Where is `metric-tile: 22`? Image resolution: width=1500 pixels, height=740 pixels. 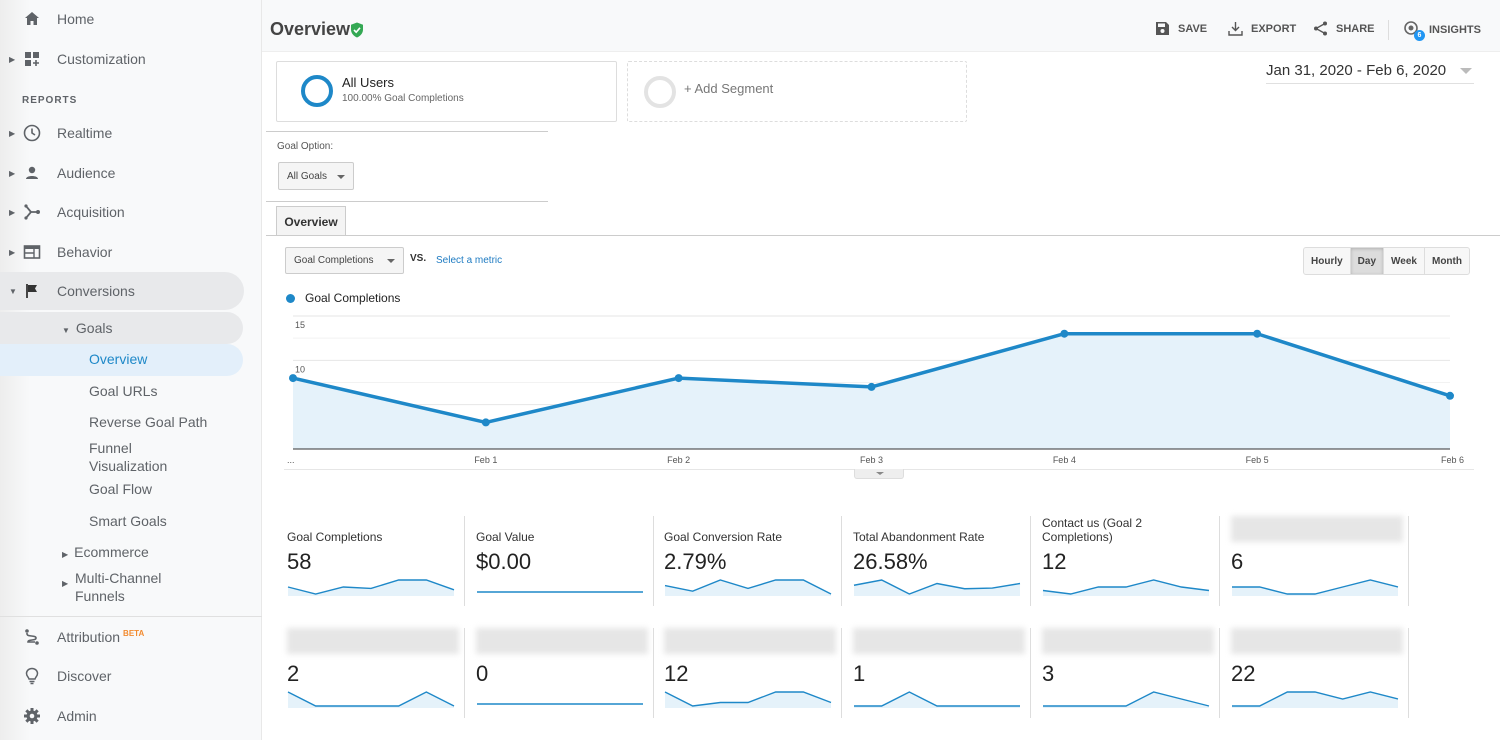 metric-tile: 22 is located at coordinates (1325, 674).